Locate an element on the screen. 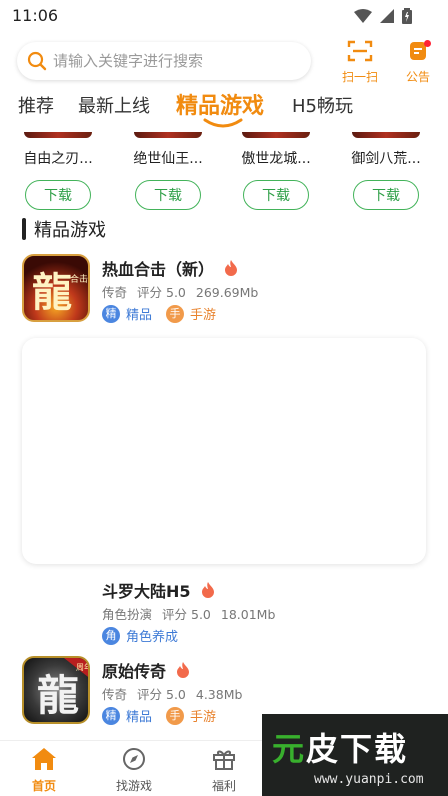 The height and width of the screenshot is (796, 448). nav-home: 首页 is located at coordinates (44, 770).